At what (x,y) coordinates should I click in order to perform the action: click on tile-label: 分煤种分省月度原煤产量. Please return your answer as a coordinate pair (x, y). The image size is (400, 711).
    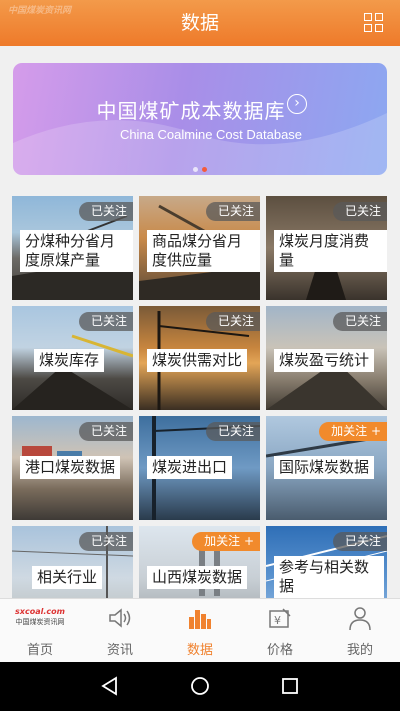
    Looking at the image, I should click on (76, 251).